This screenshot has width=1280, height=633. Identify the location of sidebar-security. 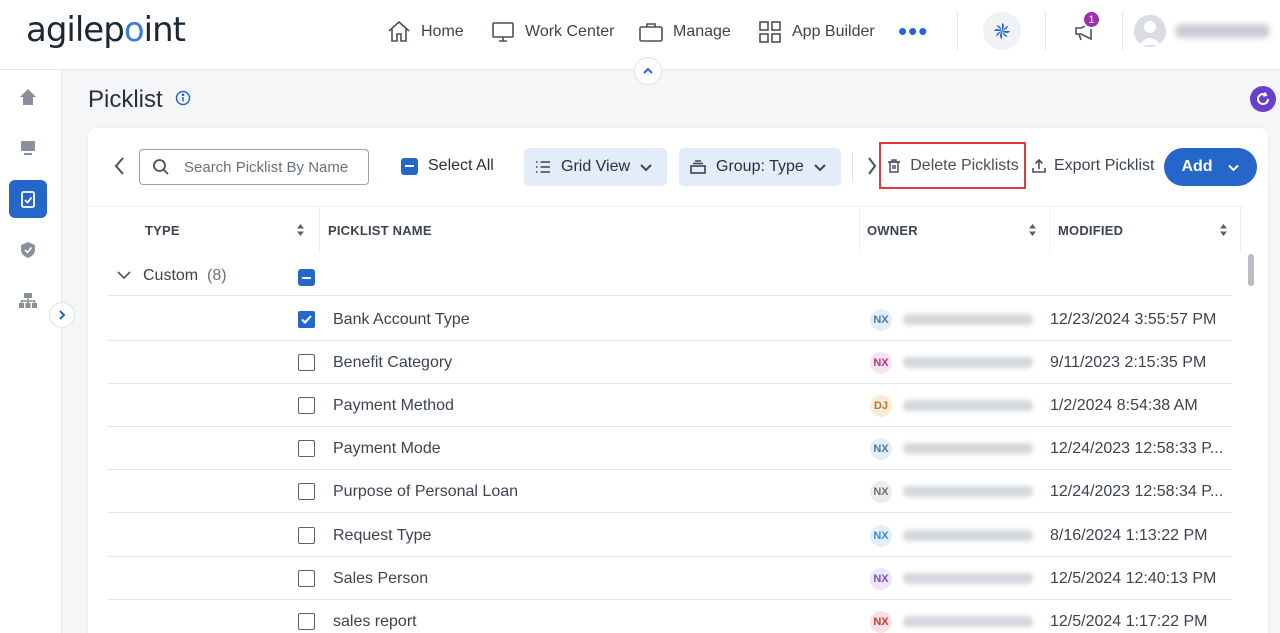
(28, 250).